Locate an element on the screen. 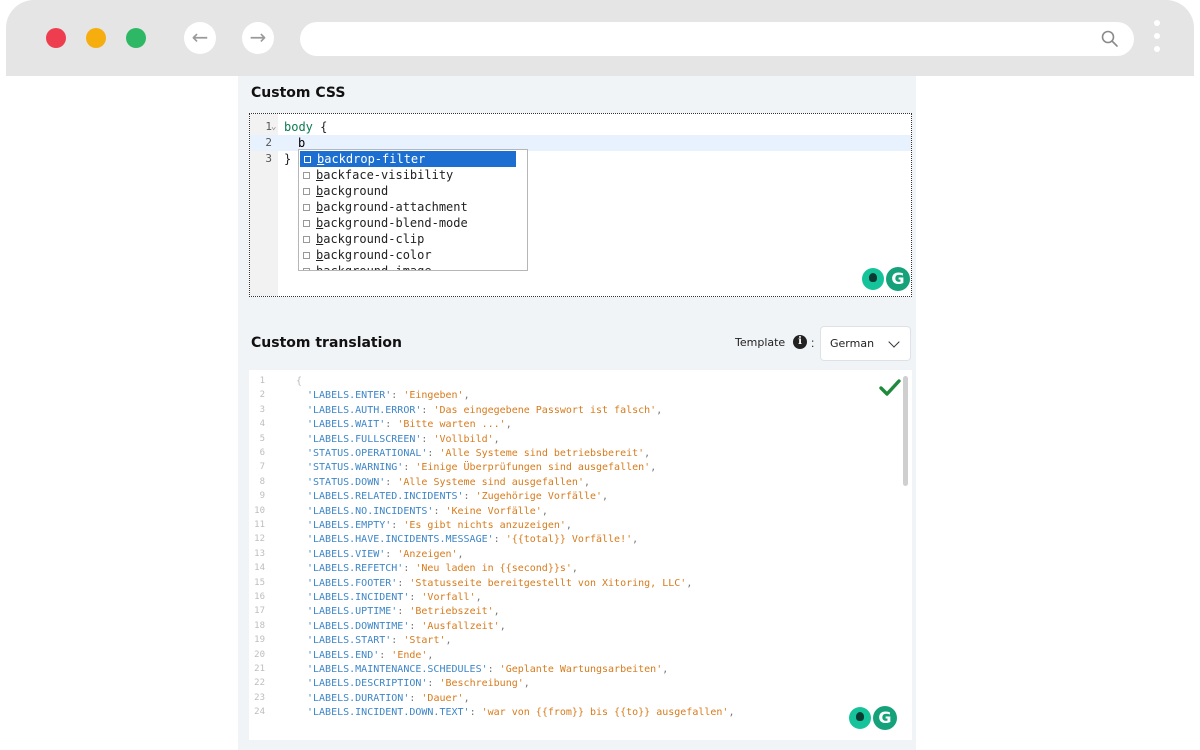 The height and width of the screenshot is (750, 1200). autocomplete-item: backface-visibility is located at coordinates (413, 175).